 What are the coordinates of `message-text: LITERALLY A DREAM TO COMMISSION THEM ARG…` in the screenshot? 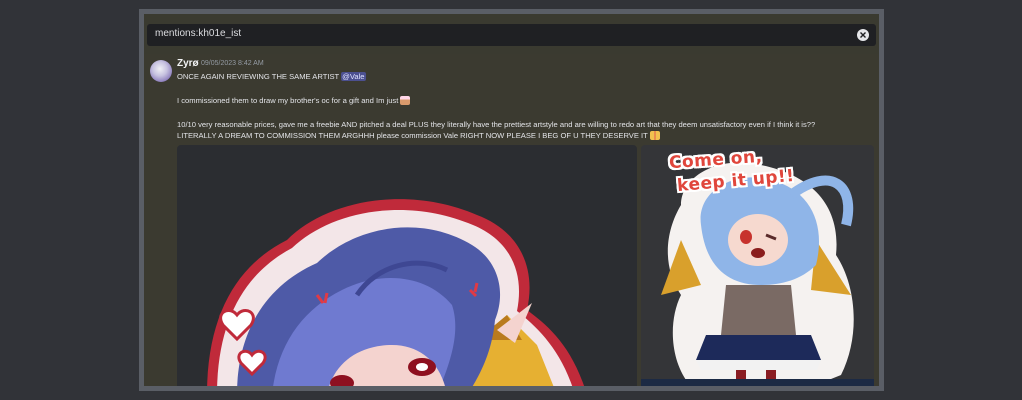 It's located at (412, 135).